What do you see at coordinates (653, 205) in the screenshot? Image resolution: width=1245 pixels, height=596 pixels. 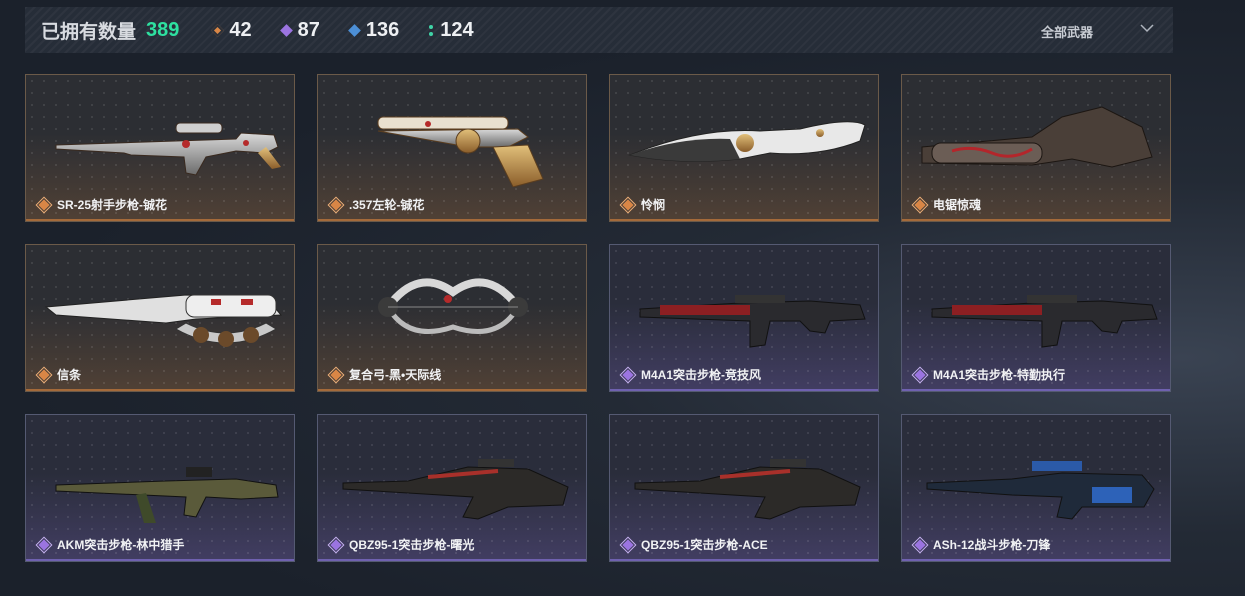 I see `weapon-name: 怜悯` at bounding box center [653, 205].